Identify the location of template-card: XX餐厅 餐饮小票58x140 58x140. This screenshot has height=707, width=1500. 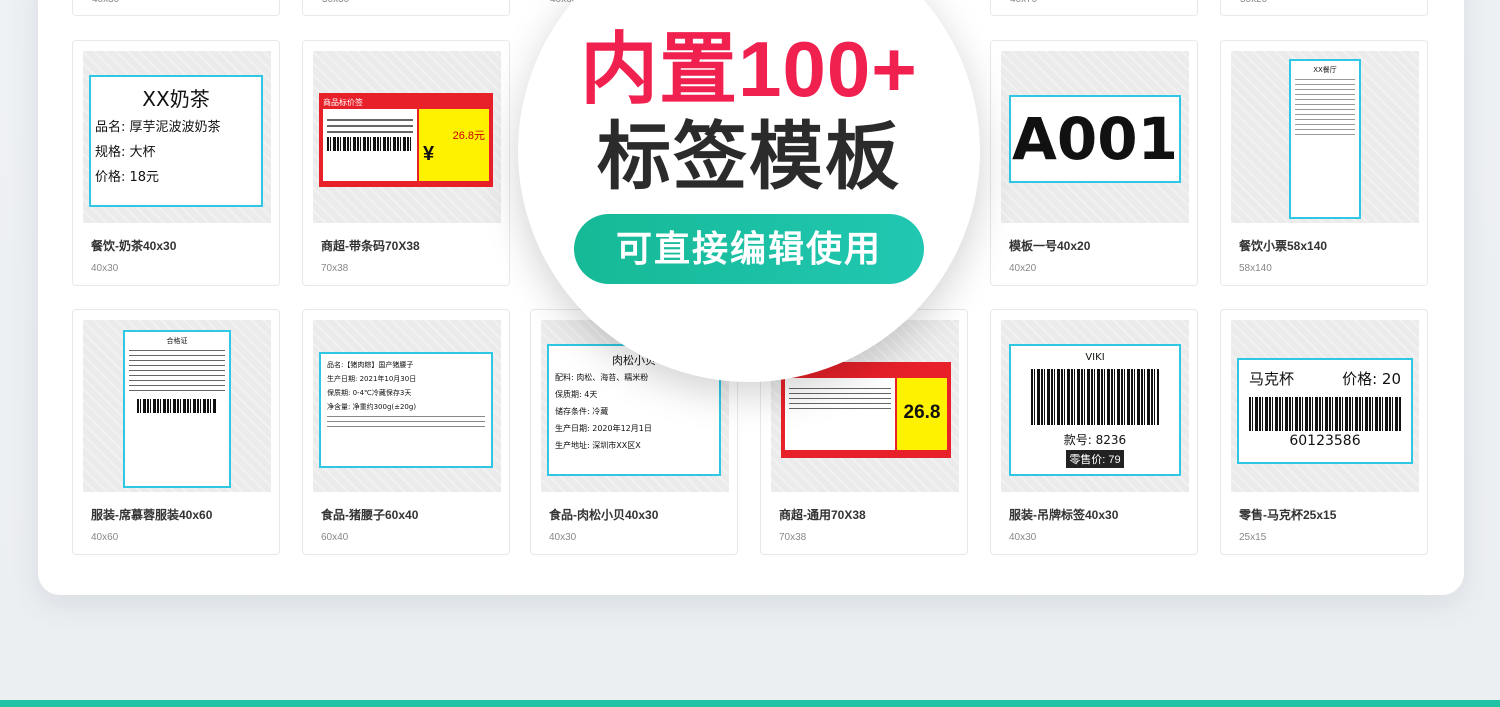
(1324, 163).